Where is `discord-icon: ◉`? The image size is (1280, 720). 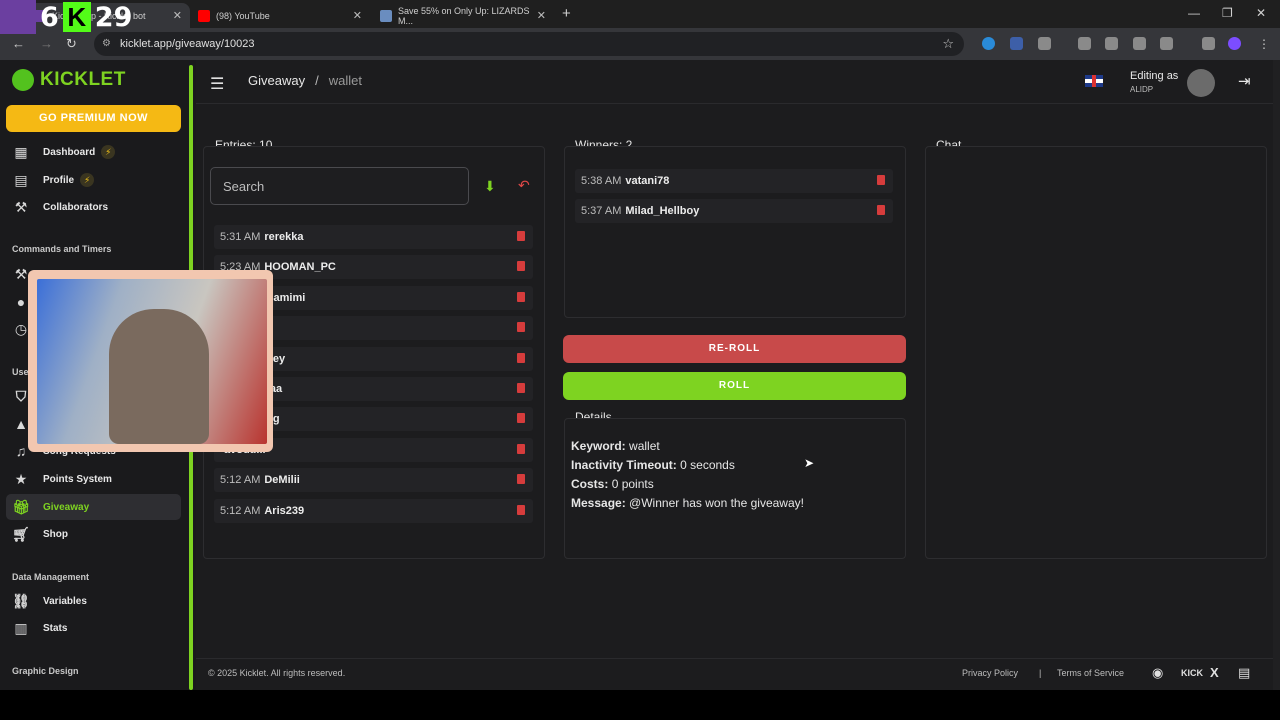 discord-icon: ◉ is located at coordinates (1157, 673).